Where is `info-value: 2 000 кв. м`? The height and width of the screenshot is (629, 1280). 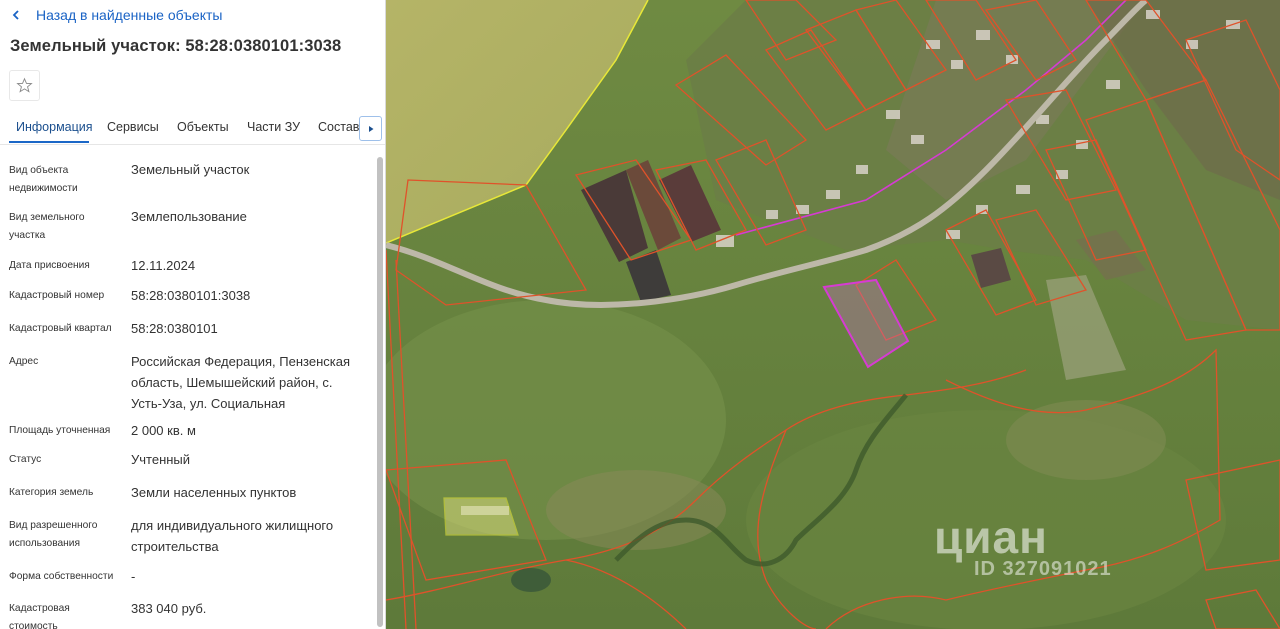
info-value: 2 000 кв. м is located at coordinates (163, 430).